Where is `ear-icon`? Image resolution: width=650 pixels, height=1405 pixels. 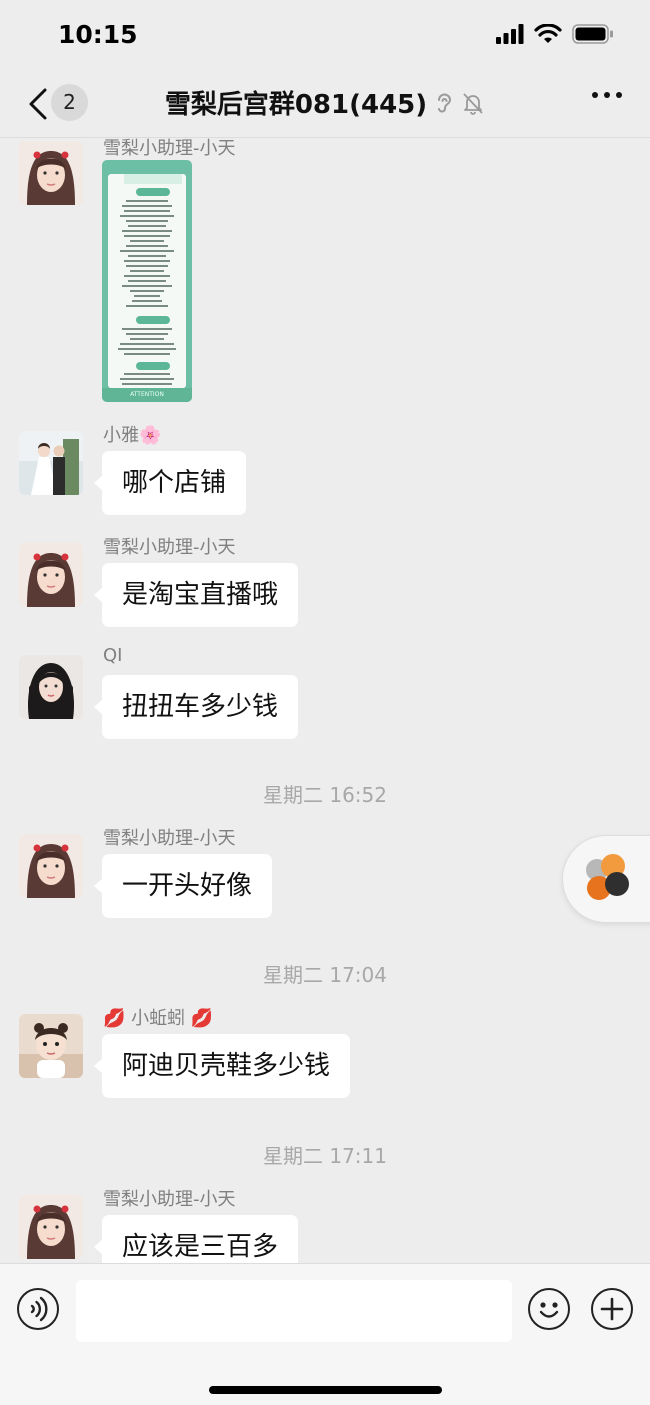 ear-icon is located at coordinates (445, 103).